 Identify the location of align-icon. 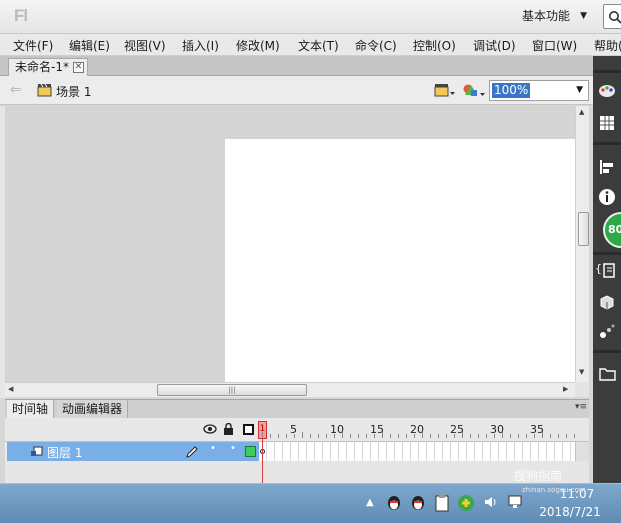
(607, 167).